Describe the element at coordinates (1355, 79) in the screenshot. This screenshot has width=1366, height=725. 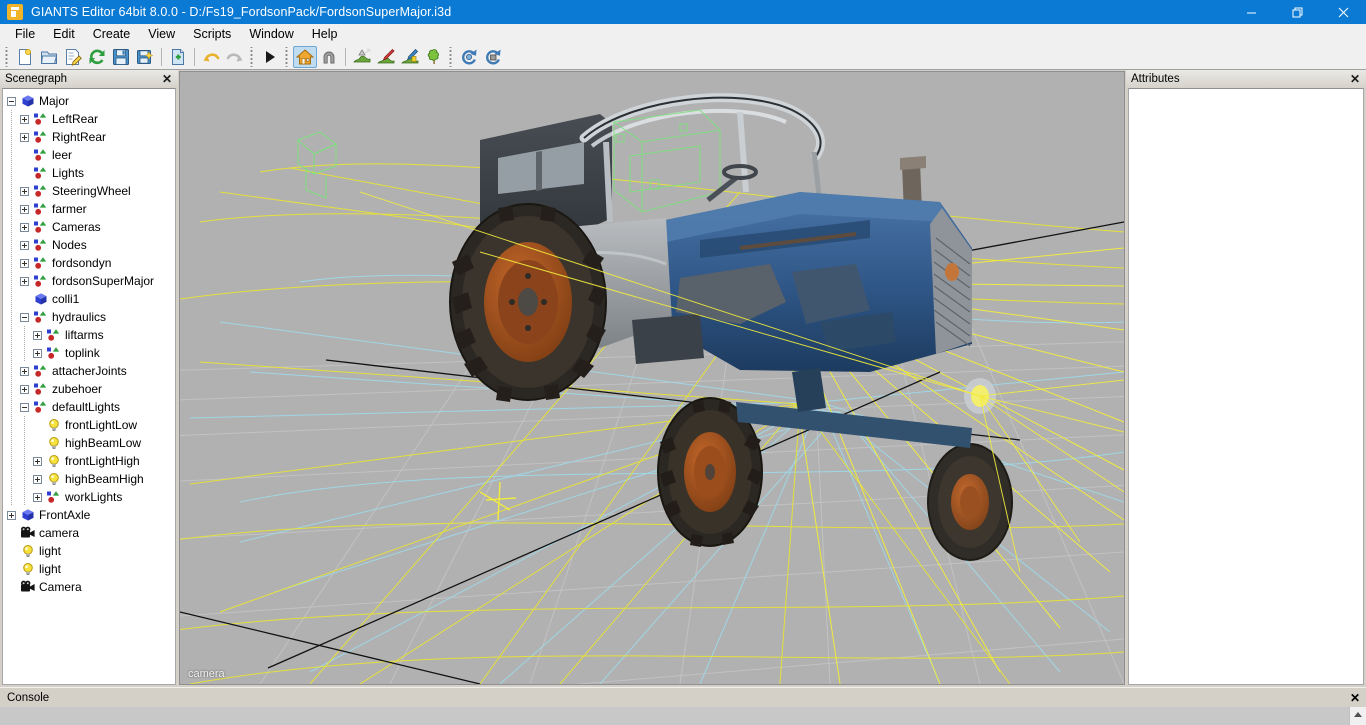
I see `attributes-close-icon: ✕` at that location.